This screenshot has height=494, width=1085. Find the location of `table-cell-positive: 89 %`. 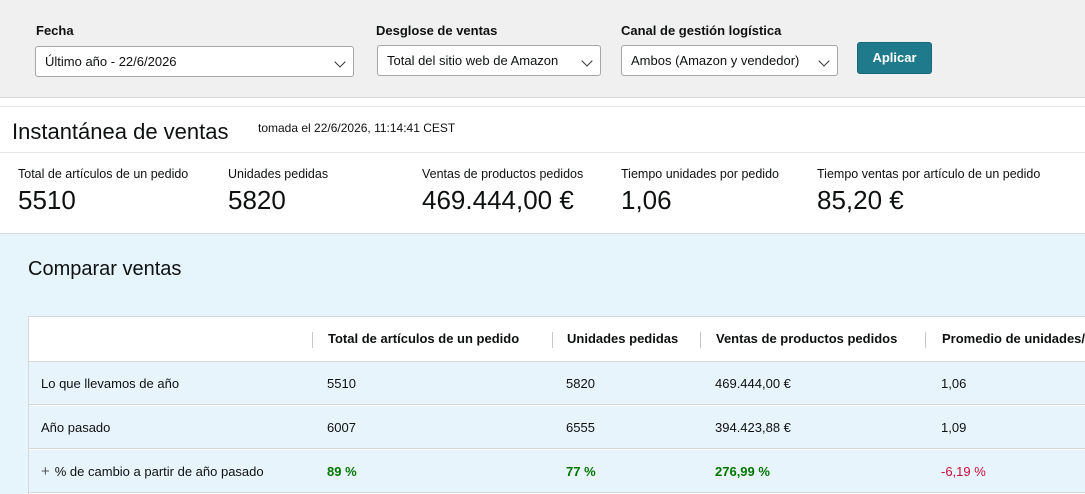

table-cell-positive: 89 % is located at coordinates (342, 471).